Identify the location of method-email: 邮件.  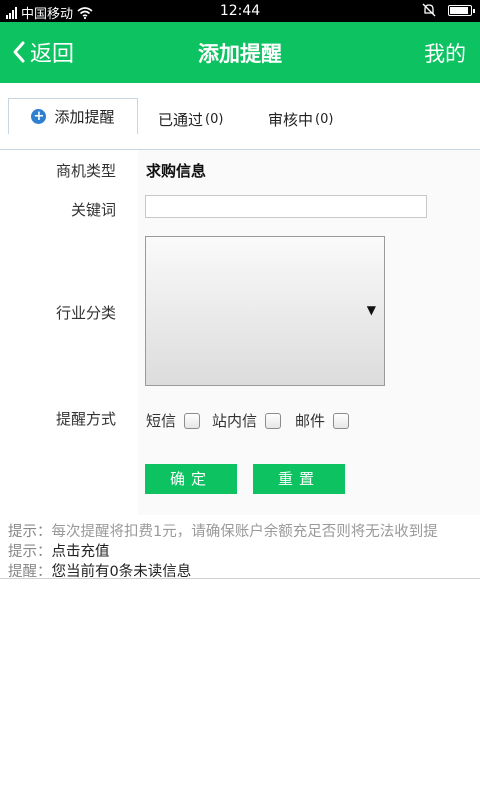
(322, 420).